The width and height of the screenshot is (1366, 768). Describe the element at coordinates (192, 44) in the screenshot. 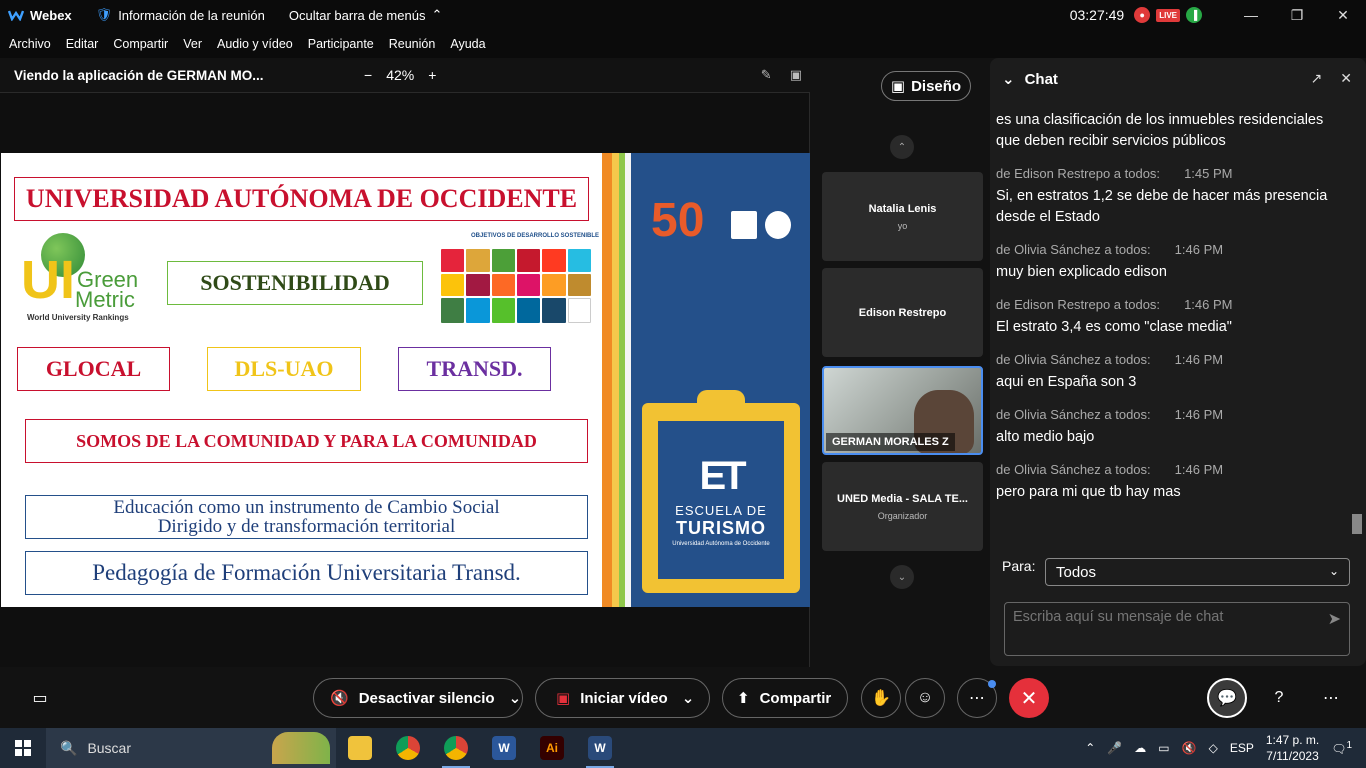

I see `menu-ver: Ver` at that location.